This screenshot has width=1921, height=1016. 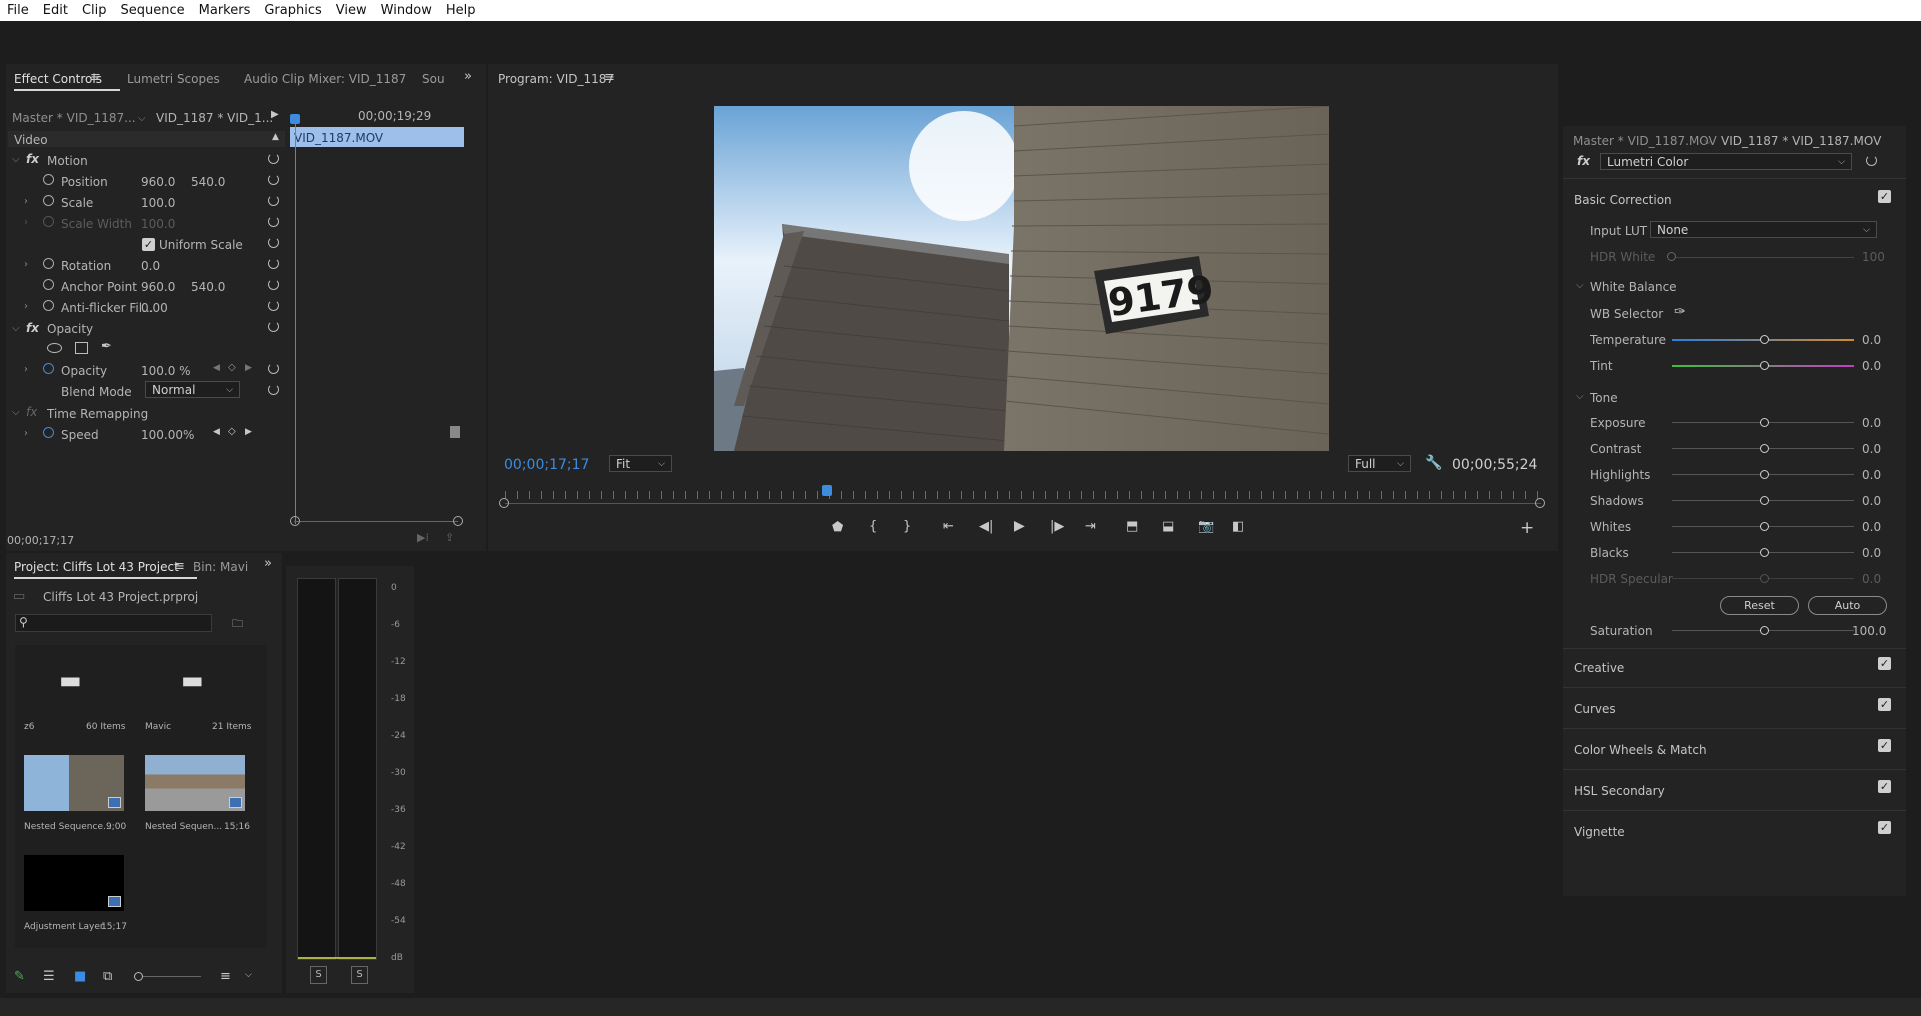 I want to click on reset-uniform-scale-icon, so click(x=273, y=242).